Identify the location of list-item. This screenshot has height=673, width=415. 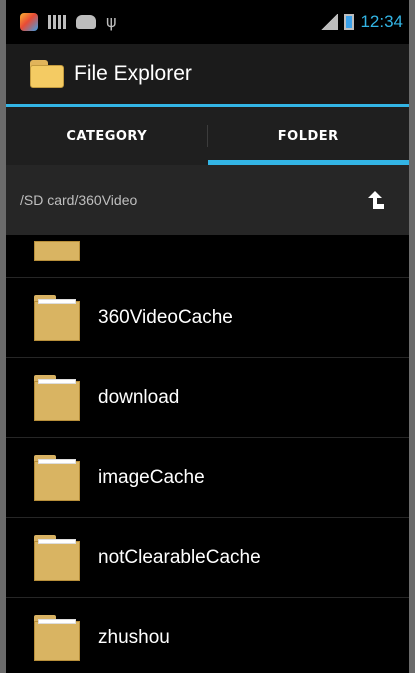
(207, 256).